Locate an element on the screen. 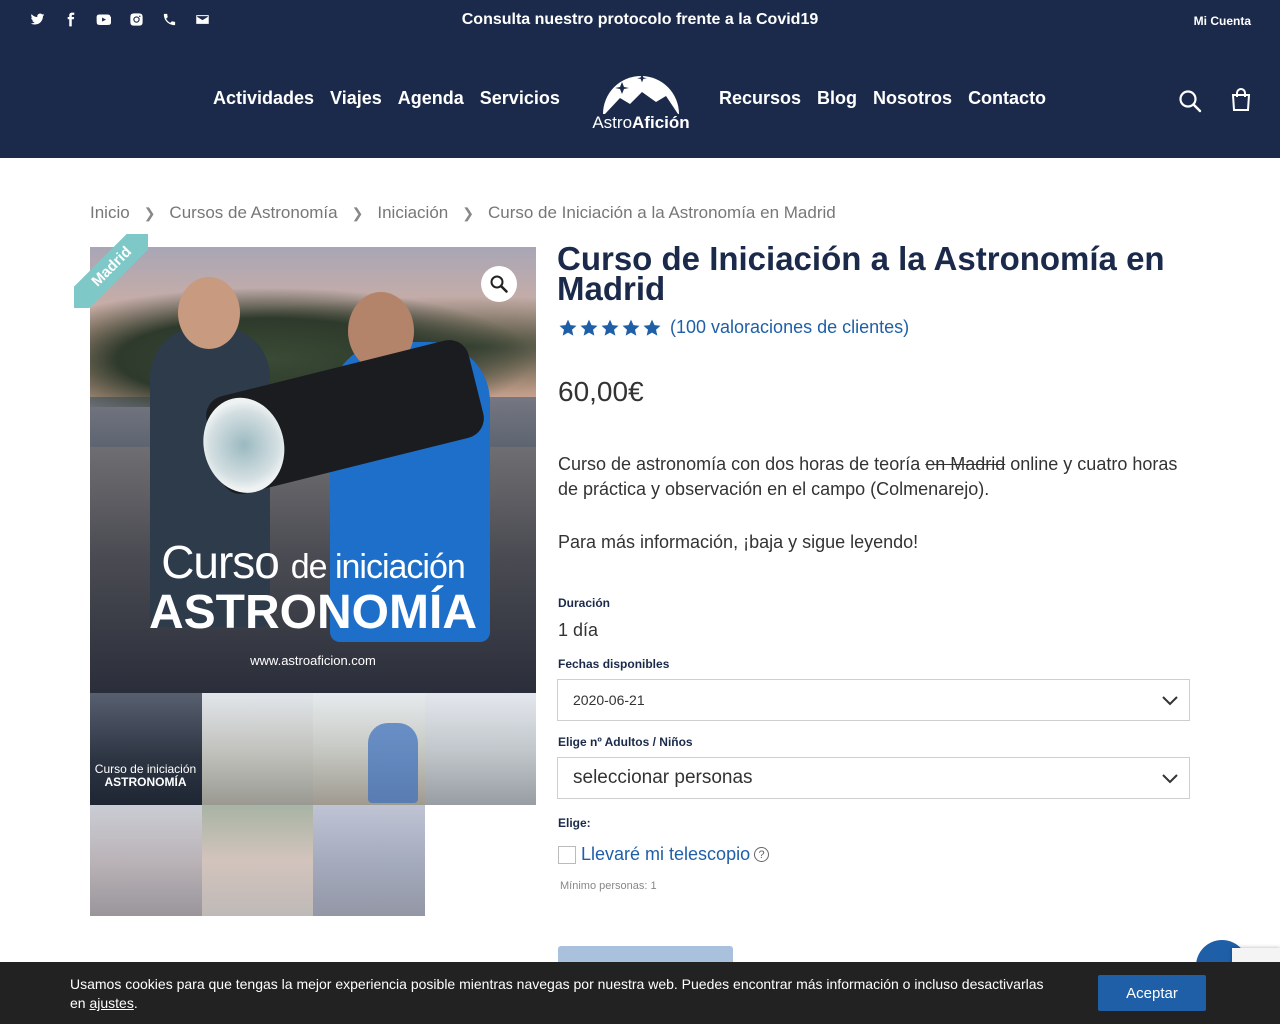  nav-item-actividades: Actividades is located at coordinates (263, 98).